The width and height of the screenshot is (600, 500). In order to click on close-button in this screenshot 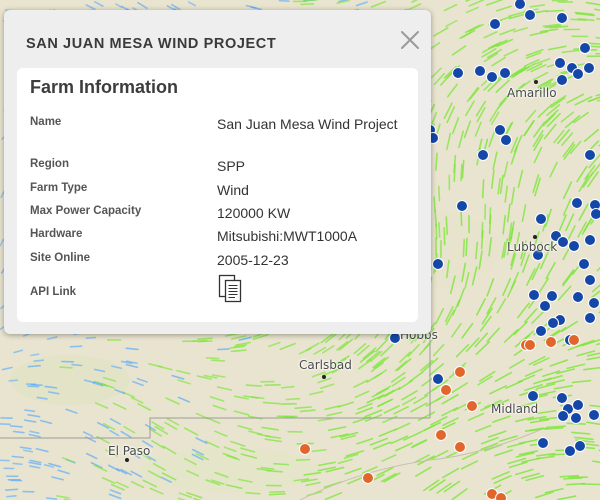, I will do `click(410, 40)`.